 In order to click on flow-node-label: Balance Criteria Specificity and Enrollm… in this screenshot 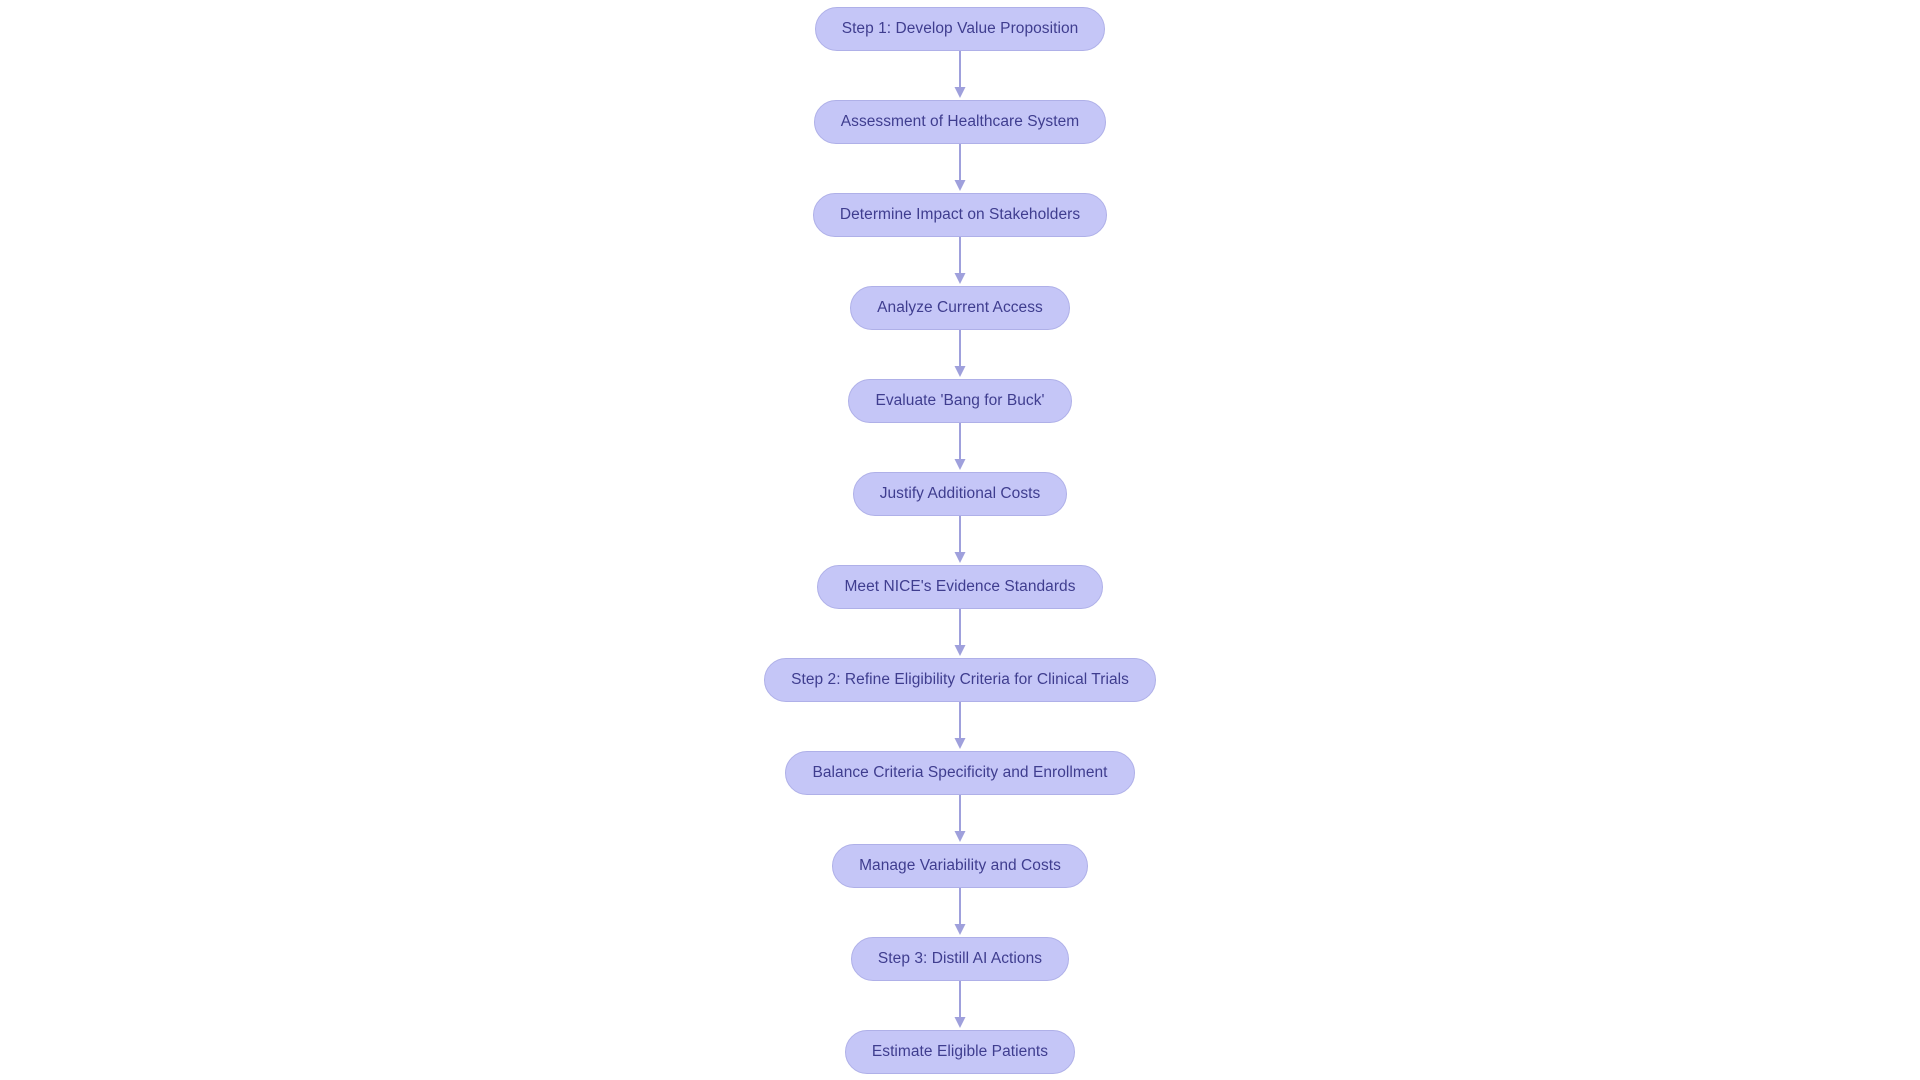, I will do `click(960, 773)`.